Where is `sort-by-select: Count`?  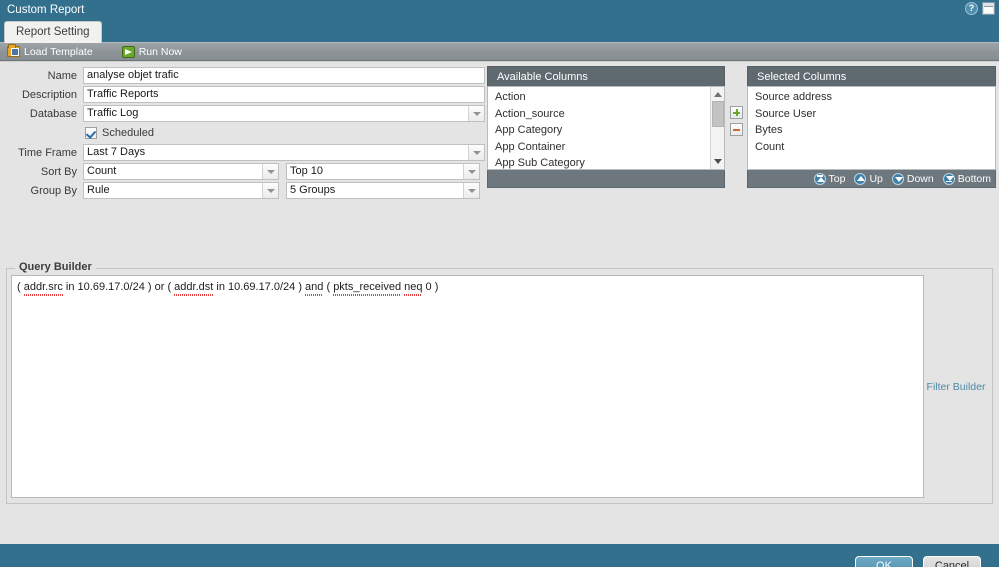 sort-by-select: Count is located at coordinates (181, 171).